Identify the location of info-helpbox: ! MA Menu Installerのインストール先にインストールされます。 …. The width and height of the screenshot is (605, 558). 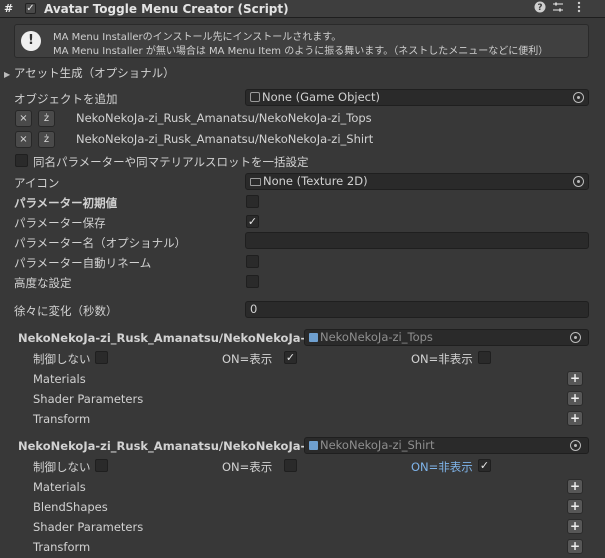
(301, 41).